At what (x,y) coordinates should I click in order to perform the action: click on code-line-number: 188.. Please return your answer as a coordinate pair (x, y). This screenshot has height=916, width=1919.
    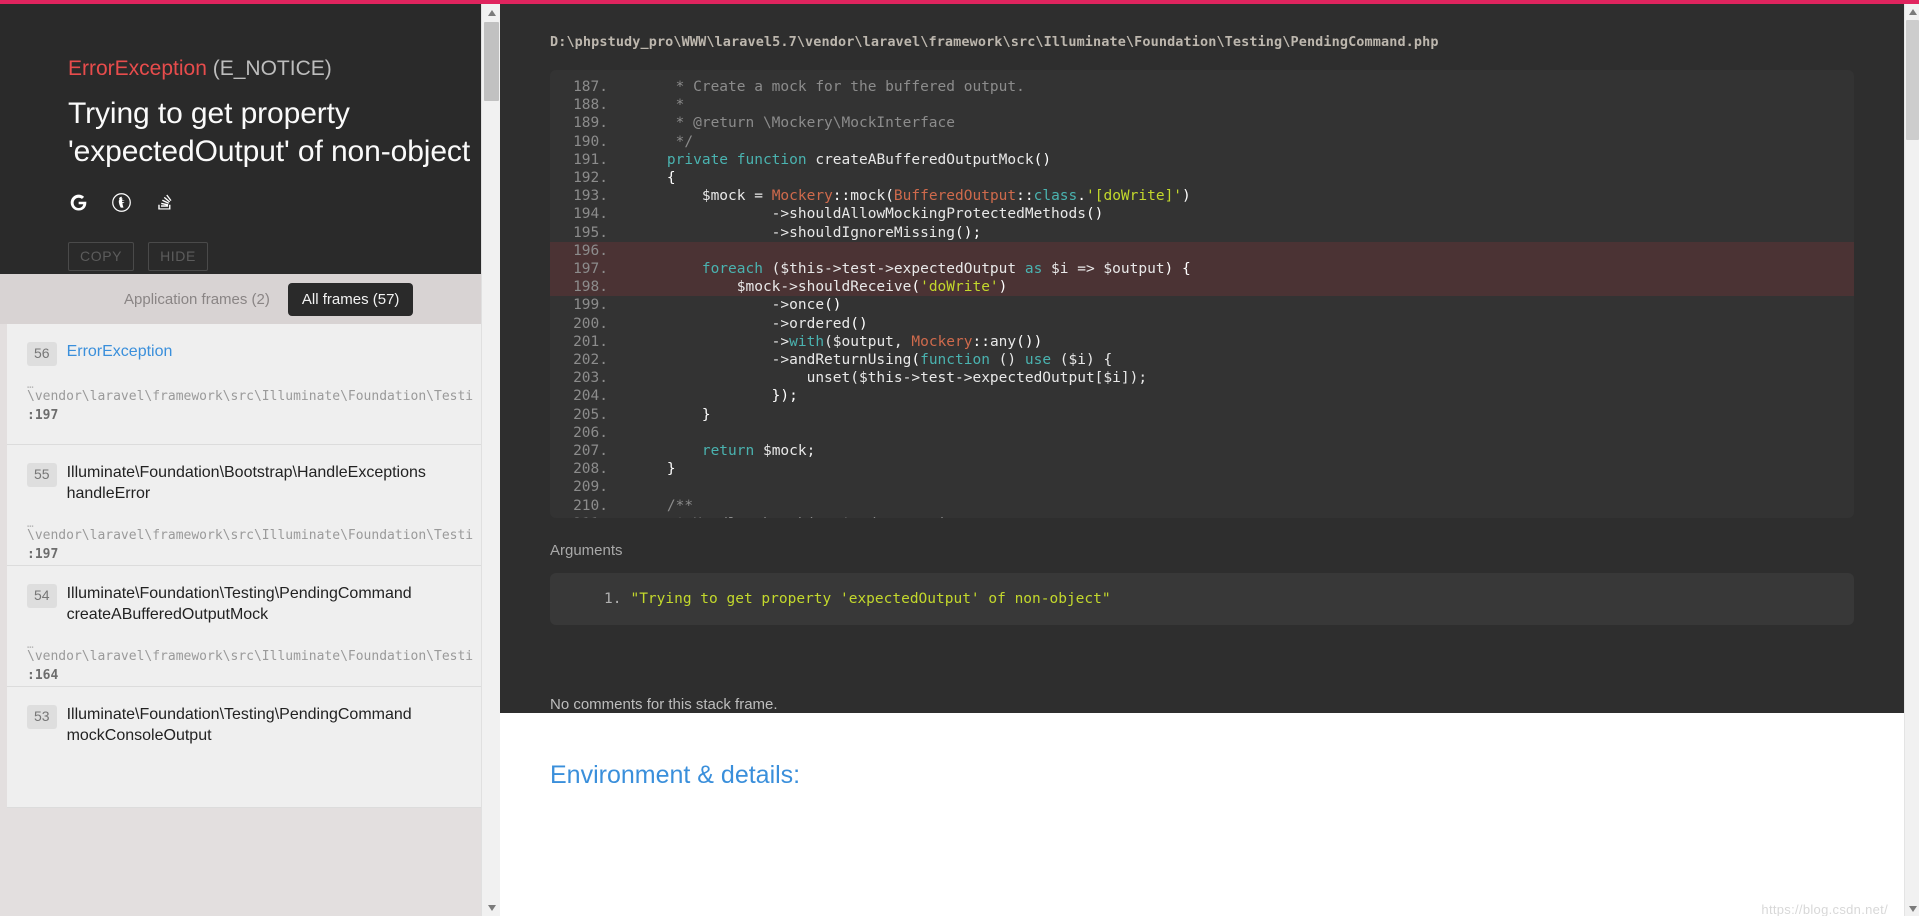
    Looking at the image, I should click on (590, 105).